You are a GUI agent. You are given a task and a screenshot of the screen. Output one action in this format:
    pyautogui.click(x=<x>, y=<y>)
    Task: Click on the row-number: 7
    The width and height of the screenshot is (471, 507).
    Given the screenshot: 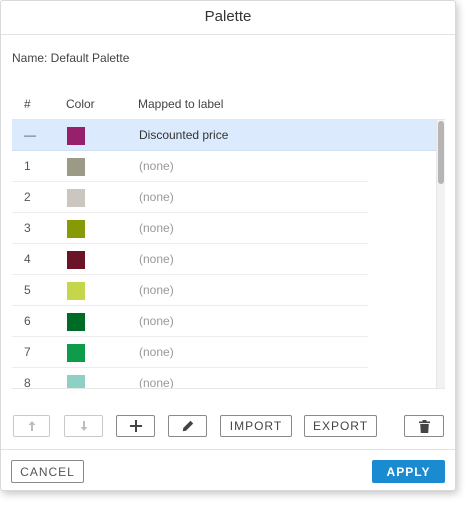 What is the action you would take?
    pyautogui.click(x=27, y=352)
    